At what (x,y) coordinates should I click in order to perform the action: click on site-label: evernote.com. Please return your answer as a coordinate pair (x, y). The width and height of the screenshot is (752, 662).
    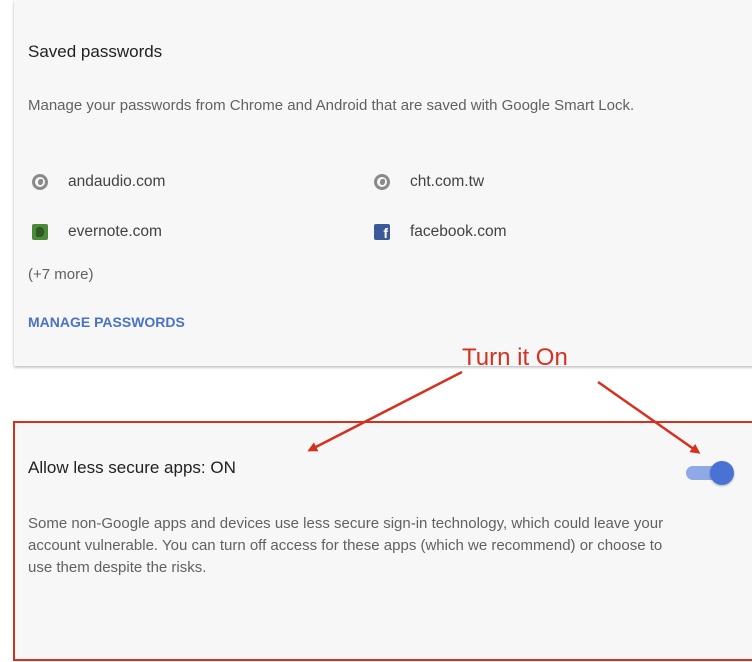
    Looking at the image, I should click on (115, 231).